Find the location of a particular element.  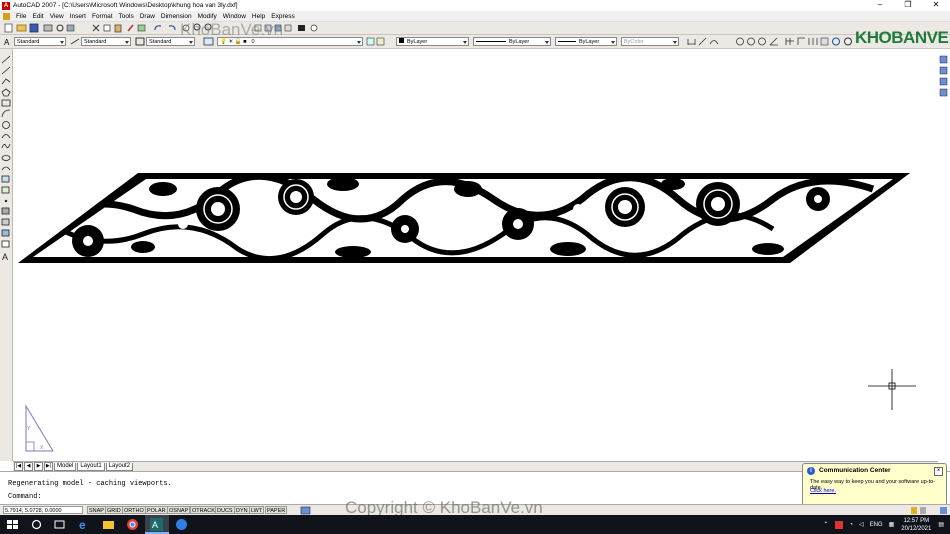

popup-link: Click here. is located at coordinates (823, 491).